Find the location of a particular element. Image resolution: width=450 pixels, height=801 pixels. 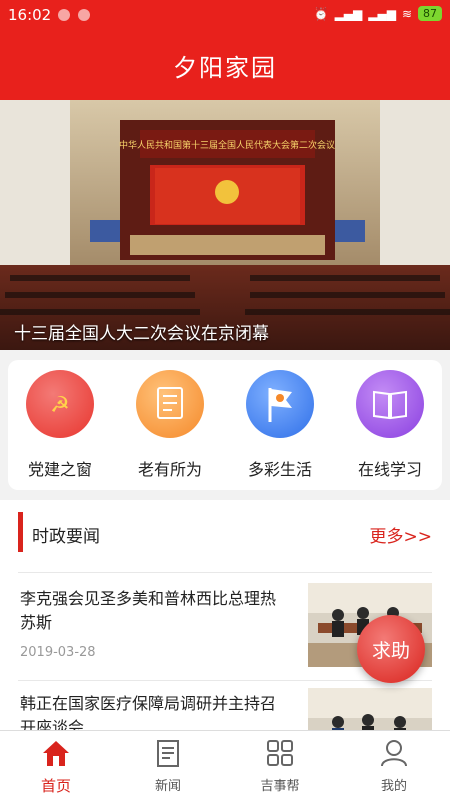

grid-icon is located at coordinates (280, 753).